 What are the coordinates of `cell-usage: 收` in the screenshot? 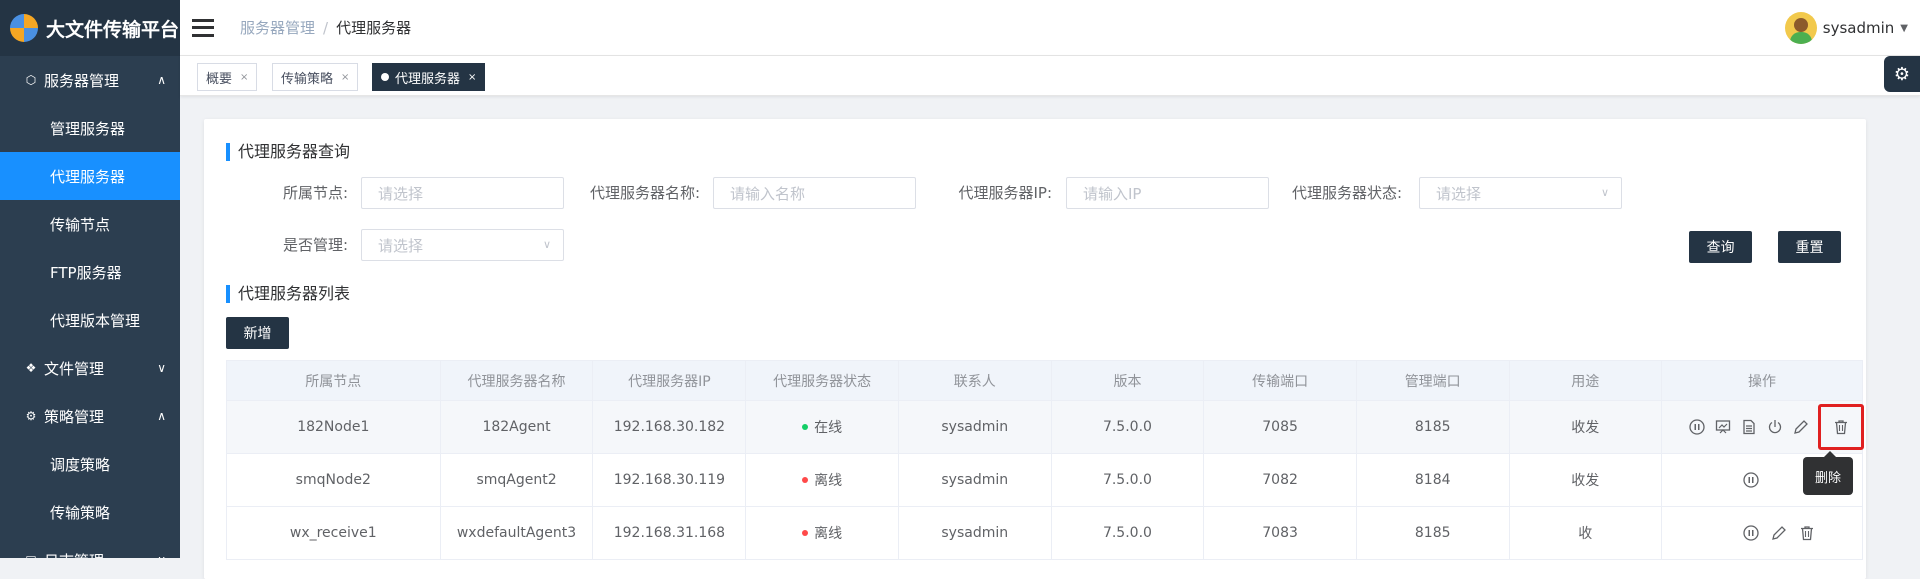 It's located at (1585, 533).